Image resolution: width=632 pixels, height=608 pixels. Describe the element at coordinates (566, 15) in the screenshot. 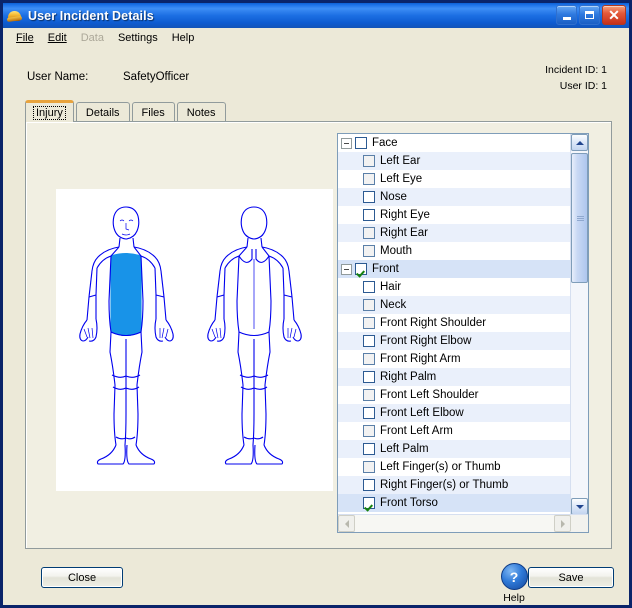

I see `minimize-button` at that location.